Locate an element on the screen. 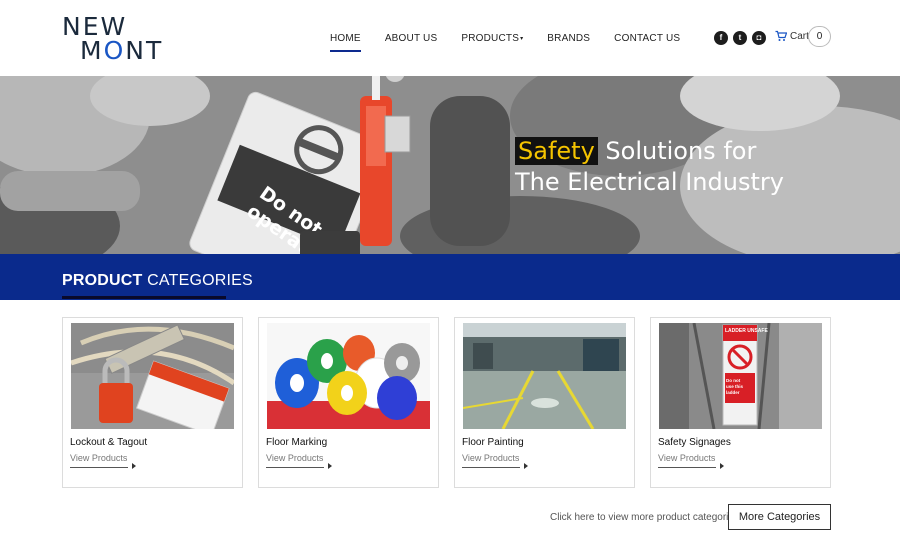 This screenshot has width=900, height=554. hero-highlight: Safety is located at coordinates (556, 151).